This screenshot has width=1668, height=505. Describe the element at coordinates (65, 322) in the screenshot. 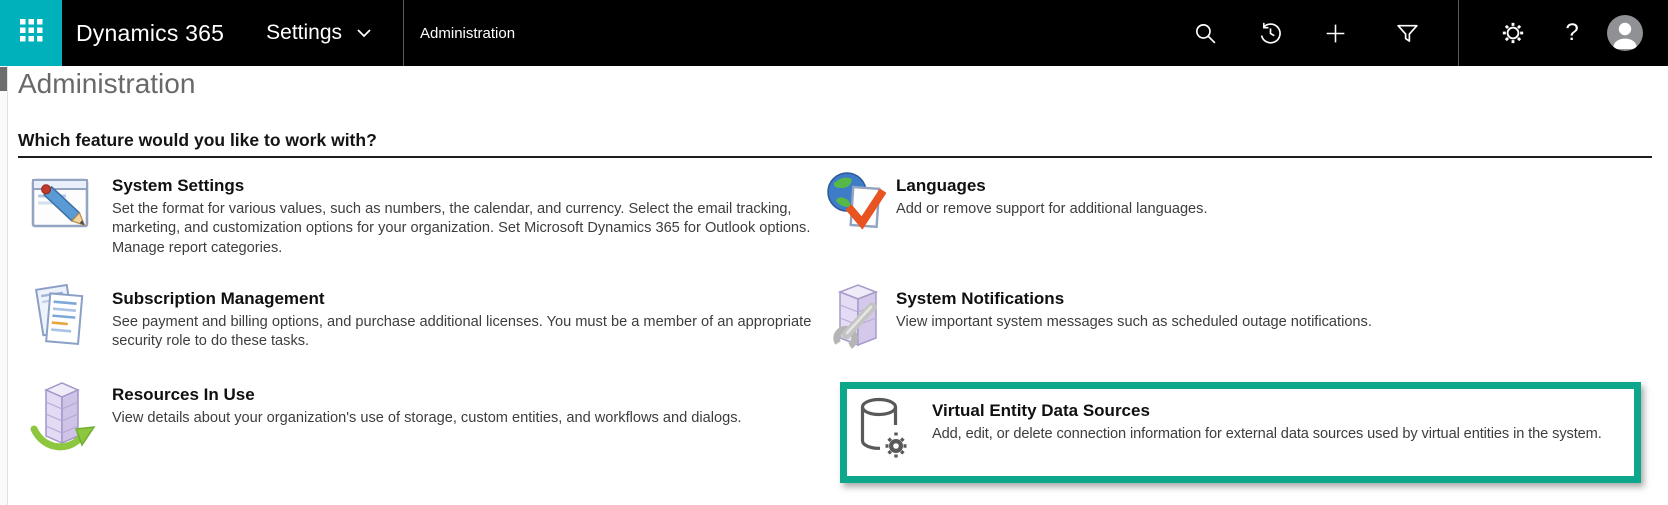

I see `subscription-management-icon` at that location.